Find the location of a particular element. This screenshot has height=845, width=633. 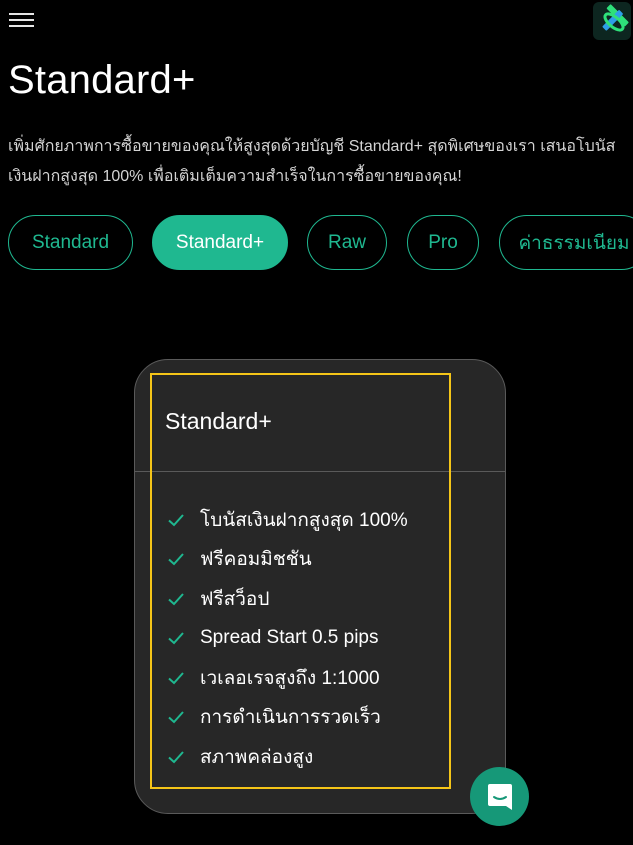

feature-text: ฟรีคอมมิชชัน is located at coordinates (256, 560).